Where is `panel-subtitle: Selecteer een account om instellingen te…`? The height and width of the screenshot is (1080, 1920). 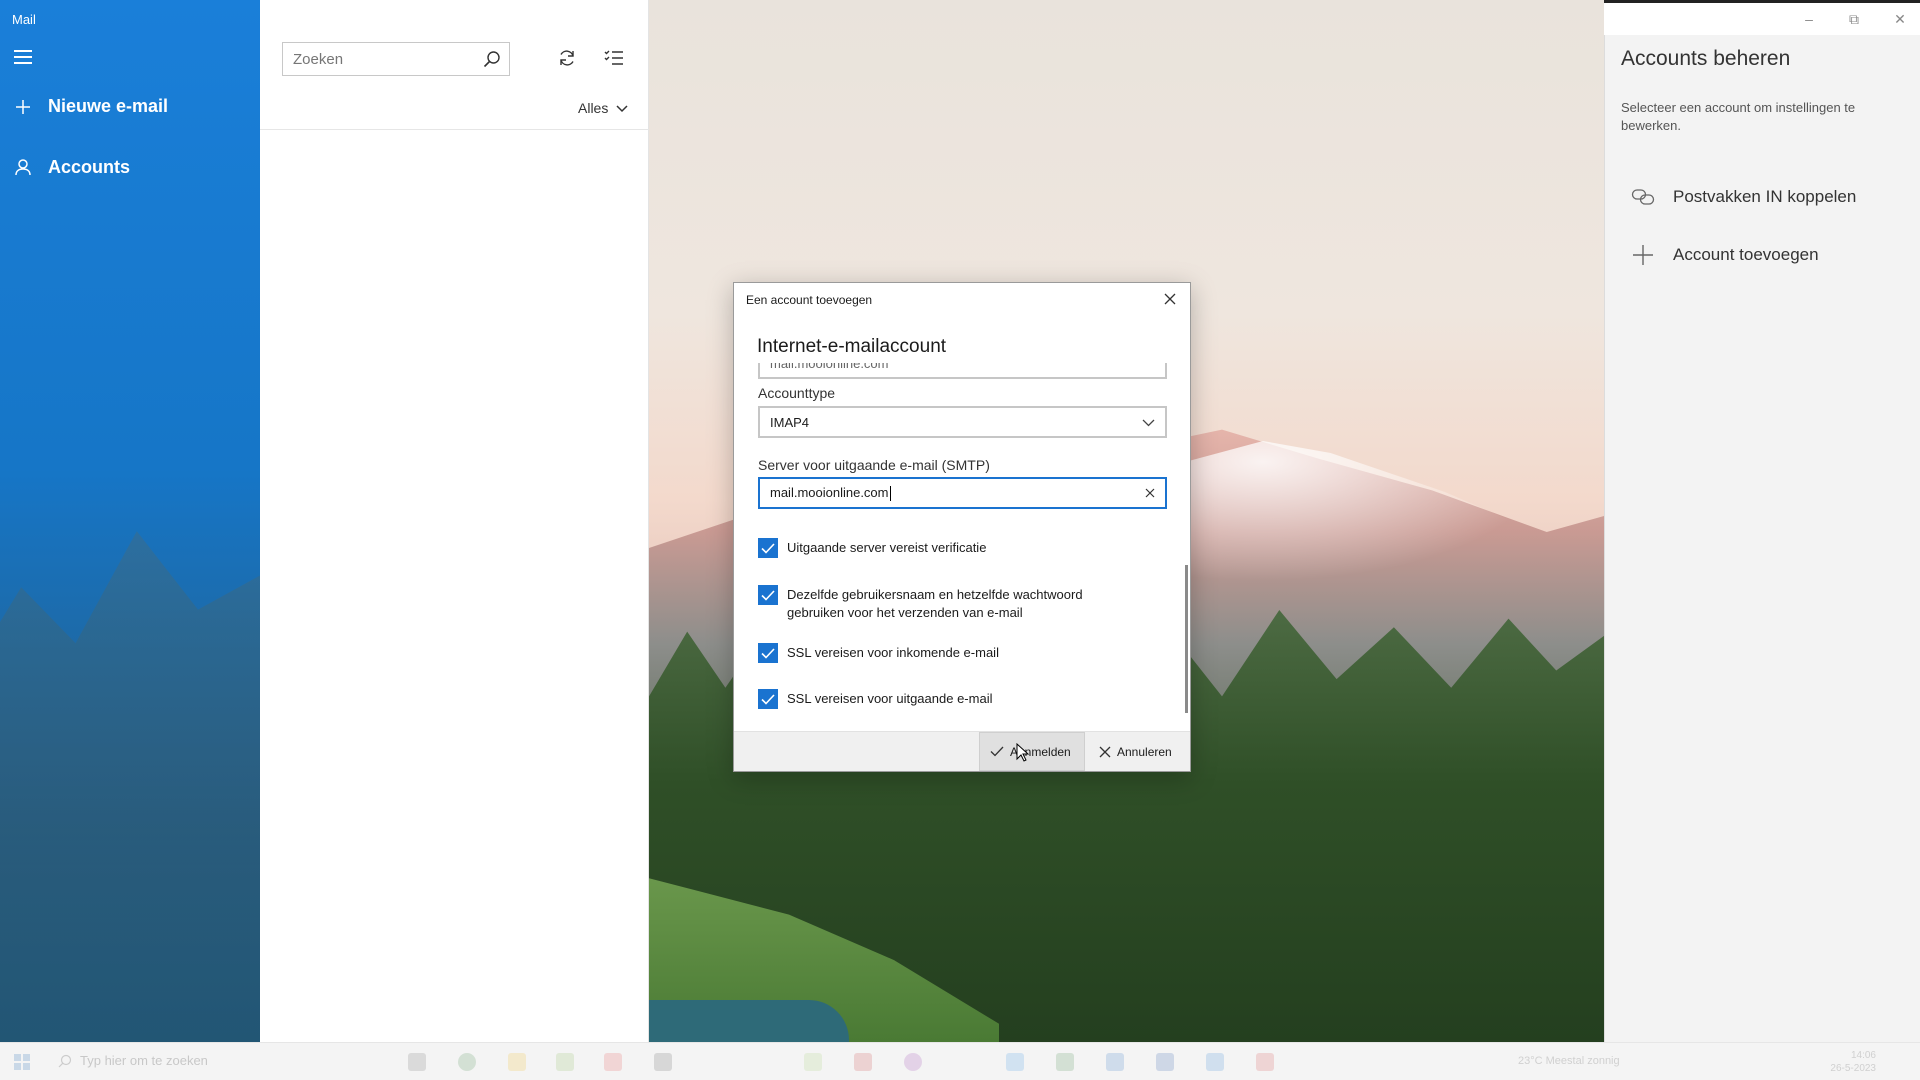
panel-subtitle: Selecteer een account om instellingen te… is located at coordinates (1738, 116).